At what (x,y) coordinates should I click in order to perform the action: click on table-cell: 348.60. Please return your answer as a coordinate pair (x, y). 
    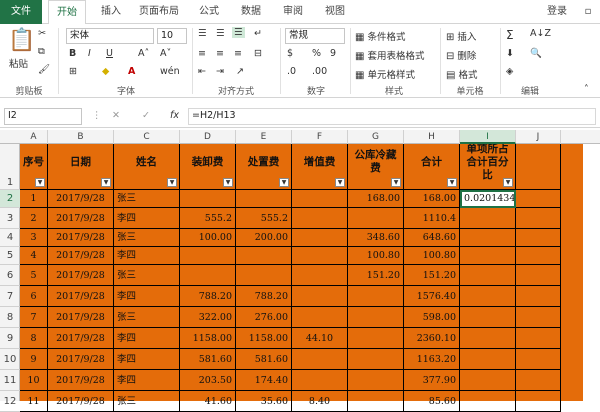
    Looking at the image, I should click on (376, 238).